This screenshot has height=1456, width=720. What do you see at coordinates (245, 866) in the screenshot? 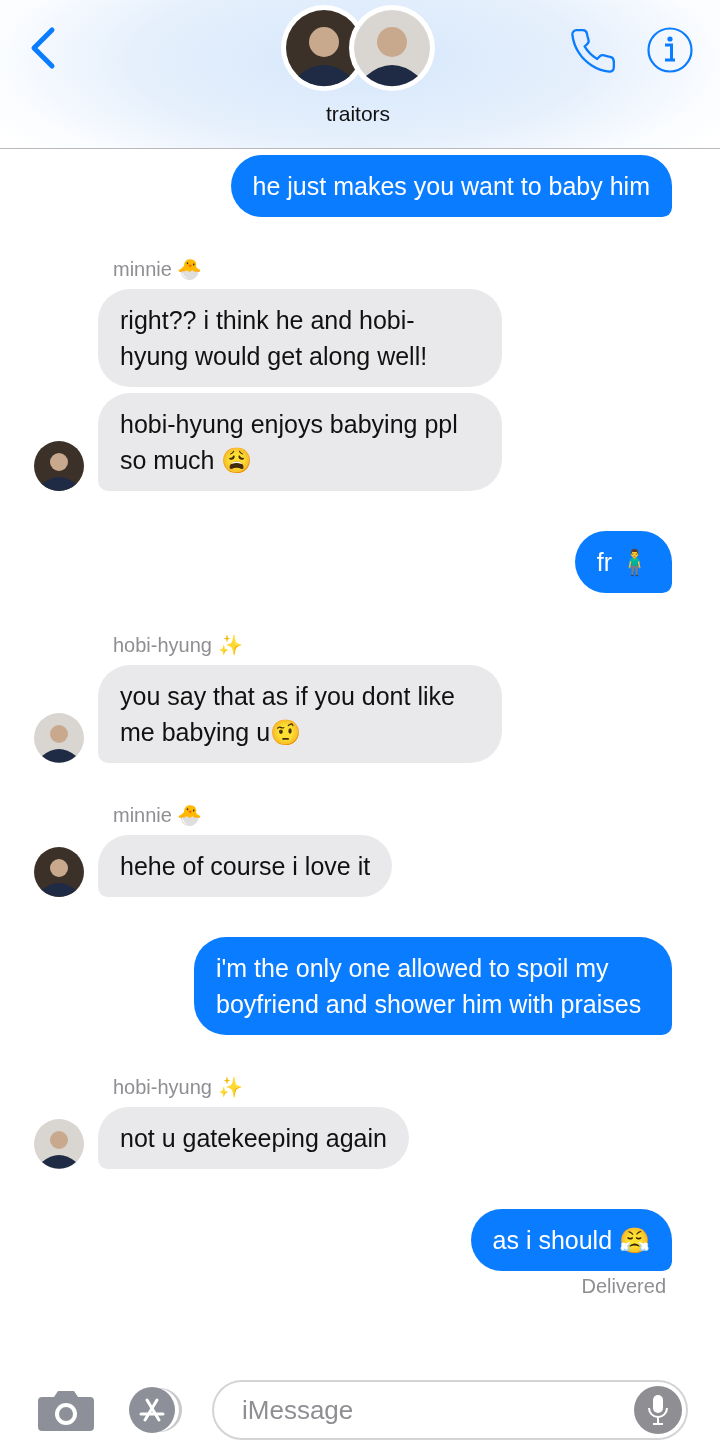
I see `received-message: hehe of course i love it` at bounding box center [245, 866].